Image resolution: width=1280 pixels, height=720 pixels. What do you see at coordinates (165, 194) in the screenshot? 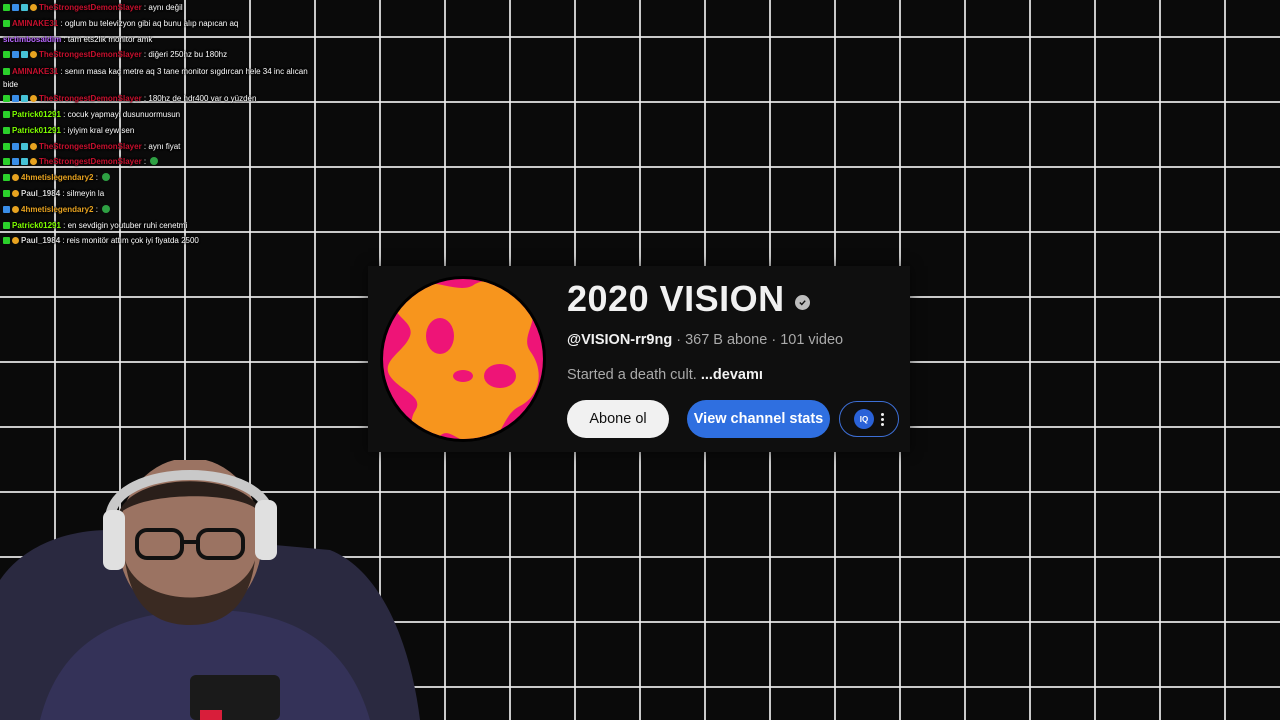
I see `chat-message: Paul_1984 : silmeyin la` at bounding box center [165, 194].